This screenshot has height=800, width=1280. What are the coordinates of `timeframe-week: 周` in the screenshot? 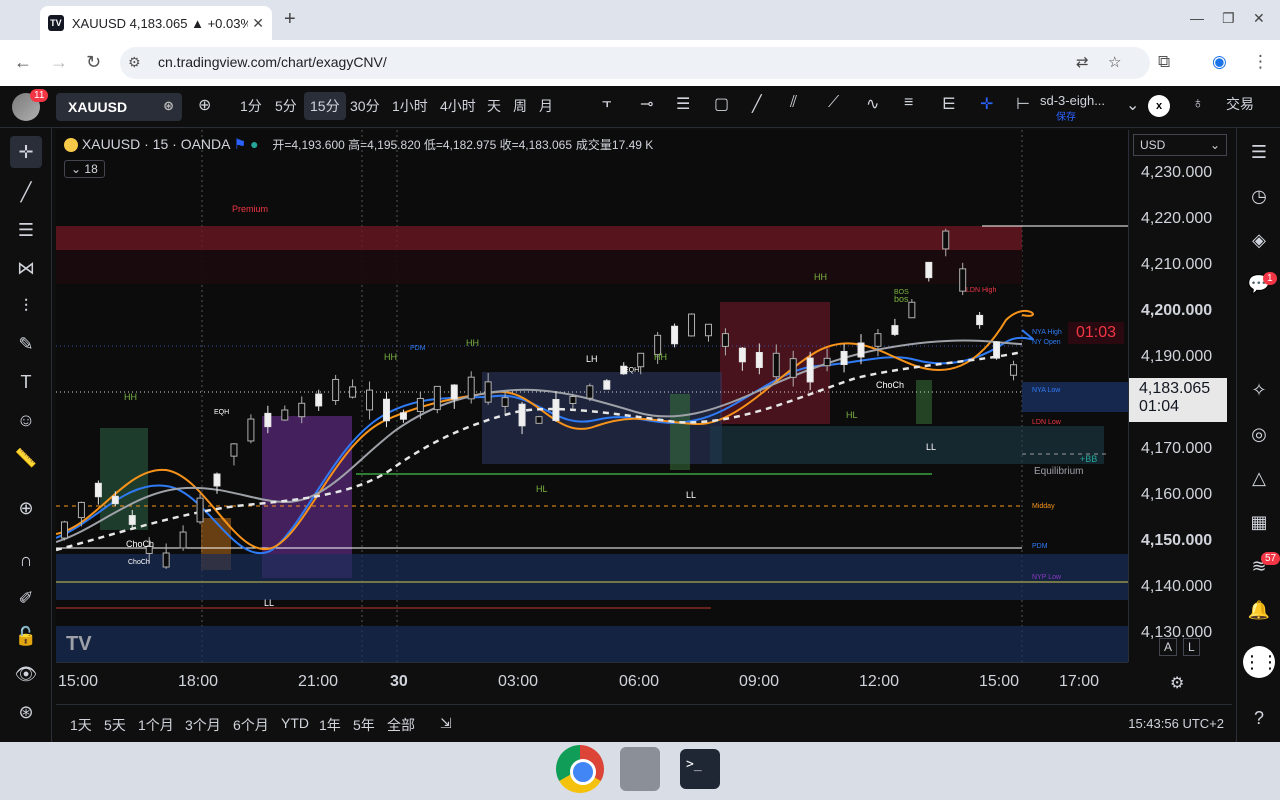 It's located at (520, 106).